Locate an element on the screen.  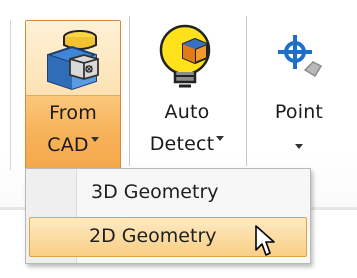
point-dropdown-arrow is located at coordinates (299, 145).